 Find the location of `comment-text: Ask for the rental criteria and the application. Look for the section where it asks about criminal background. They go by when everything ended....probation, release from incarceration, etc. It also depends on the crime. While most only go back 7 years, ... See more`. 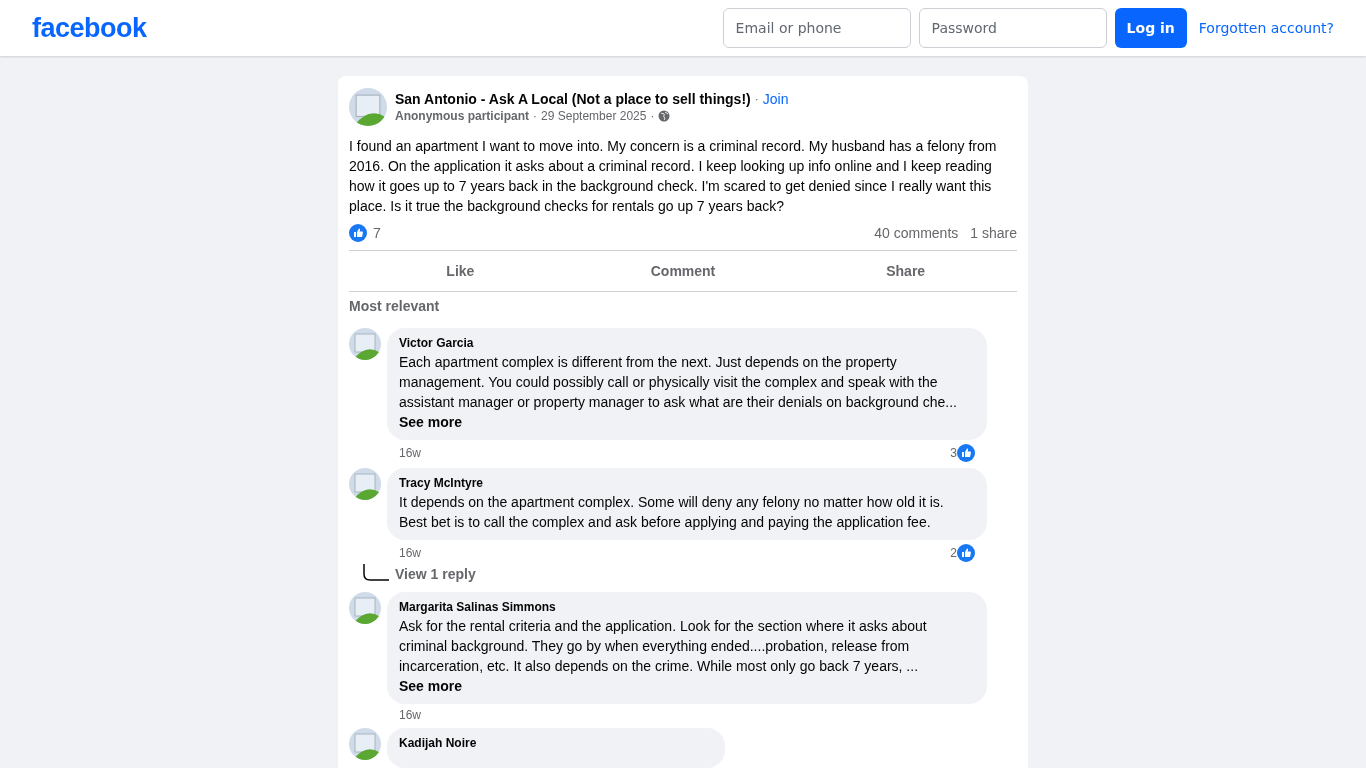

comment-text: Ask for the rental criteria and the application. Look for the section where it asks about criminal background. They go by when everything ended....probation, release from incarceration, etc. It also depends on the crime. While most only go back 7 years, ... See more is located at coordinates (663, 656).